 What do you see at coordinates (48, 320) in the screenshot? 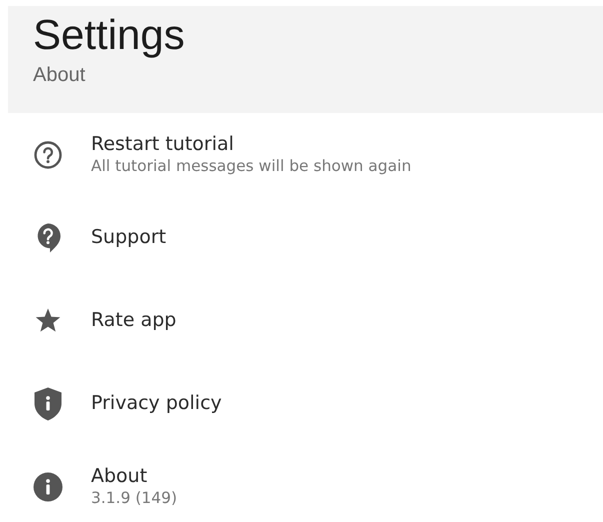
I see `star-icon` at bounding box center [48, 320].